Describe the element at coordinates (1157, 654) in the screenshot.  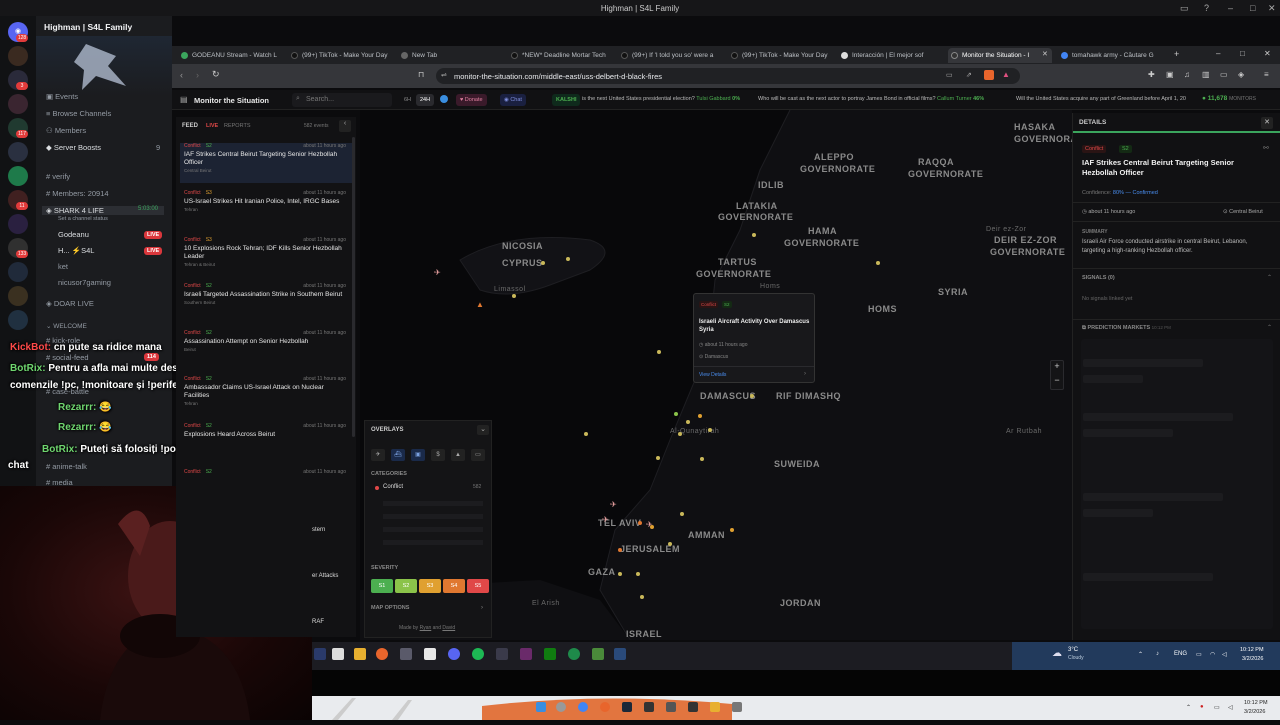
I see `mic-icon: ♪` at that location.